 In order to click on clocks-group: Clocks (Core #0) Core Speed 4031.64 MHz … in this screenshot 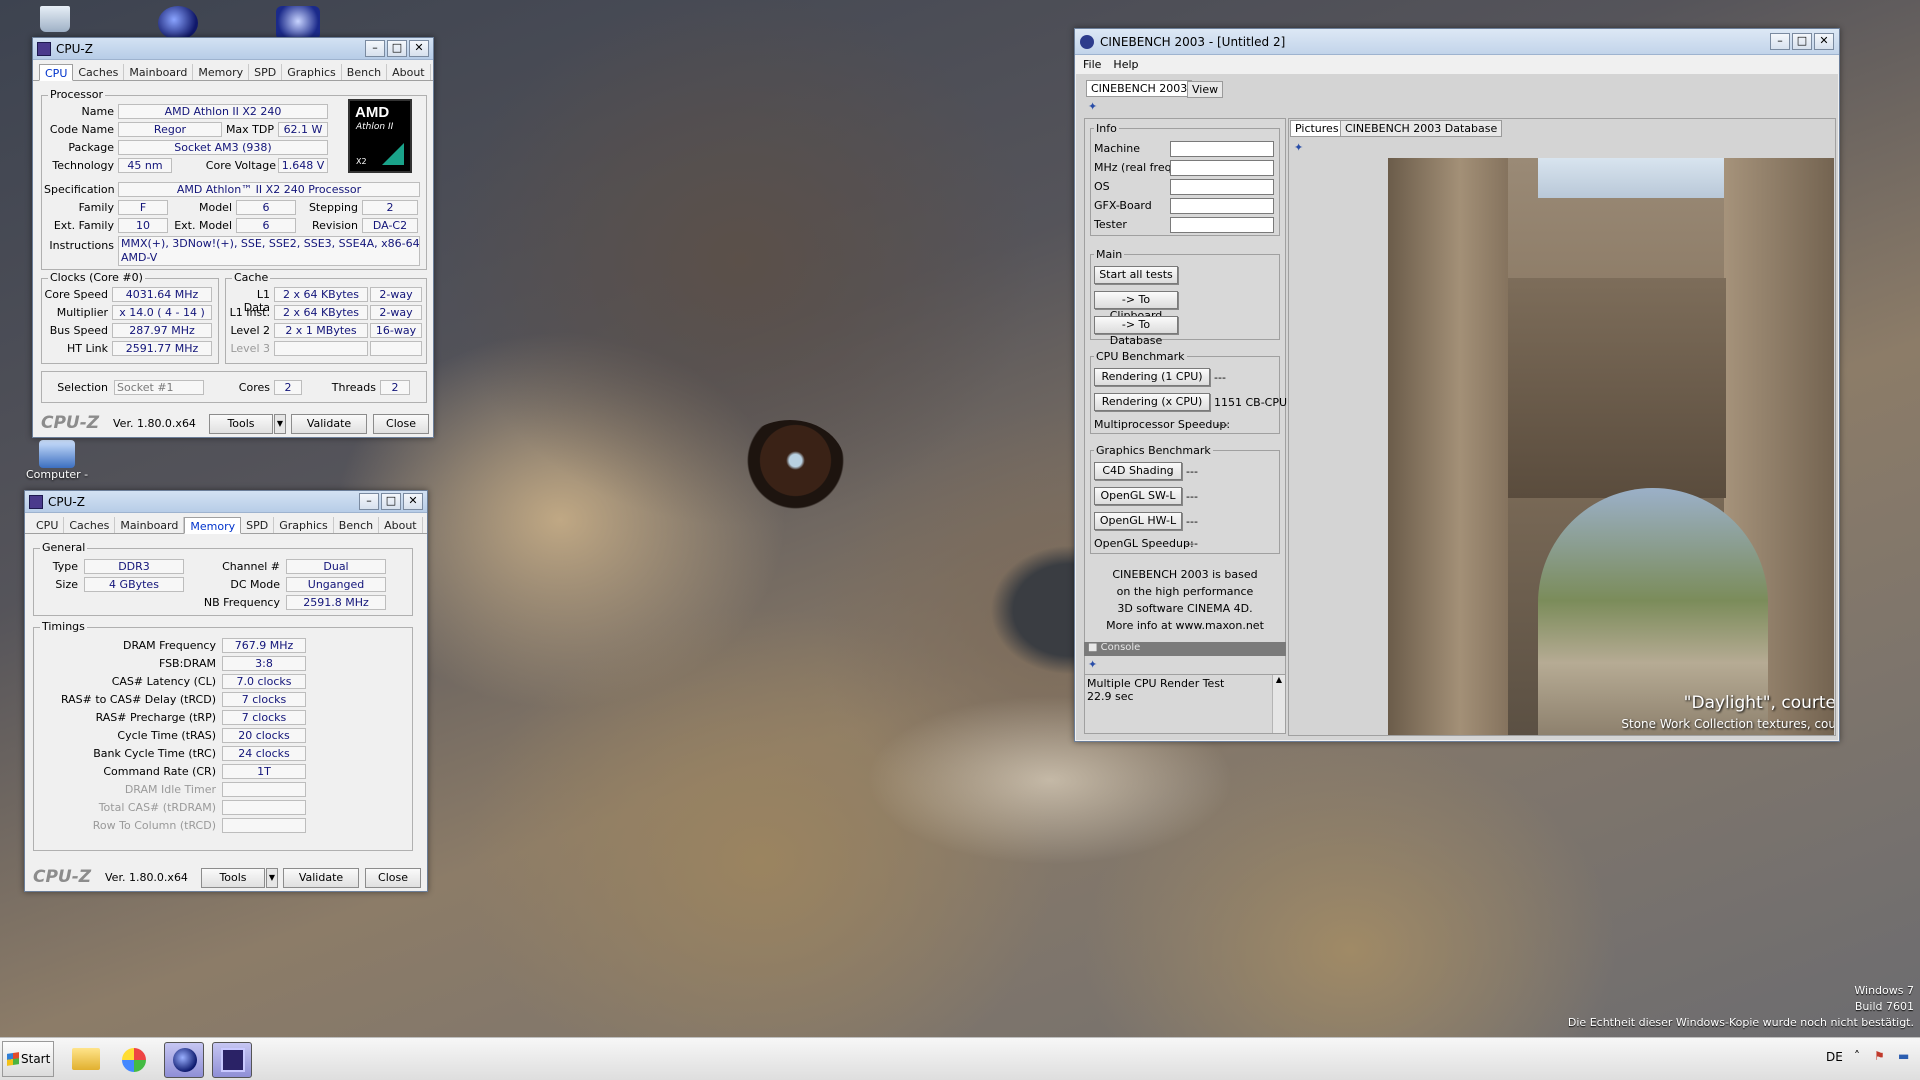, I will do `click(130, 317)`.